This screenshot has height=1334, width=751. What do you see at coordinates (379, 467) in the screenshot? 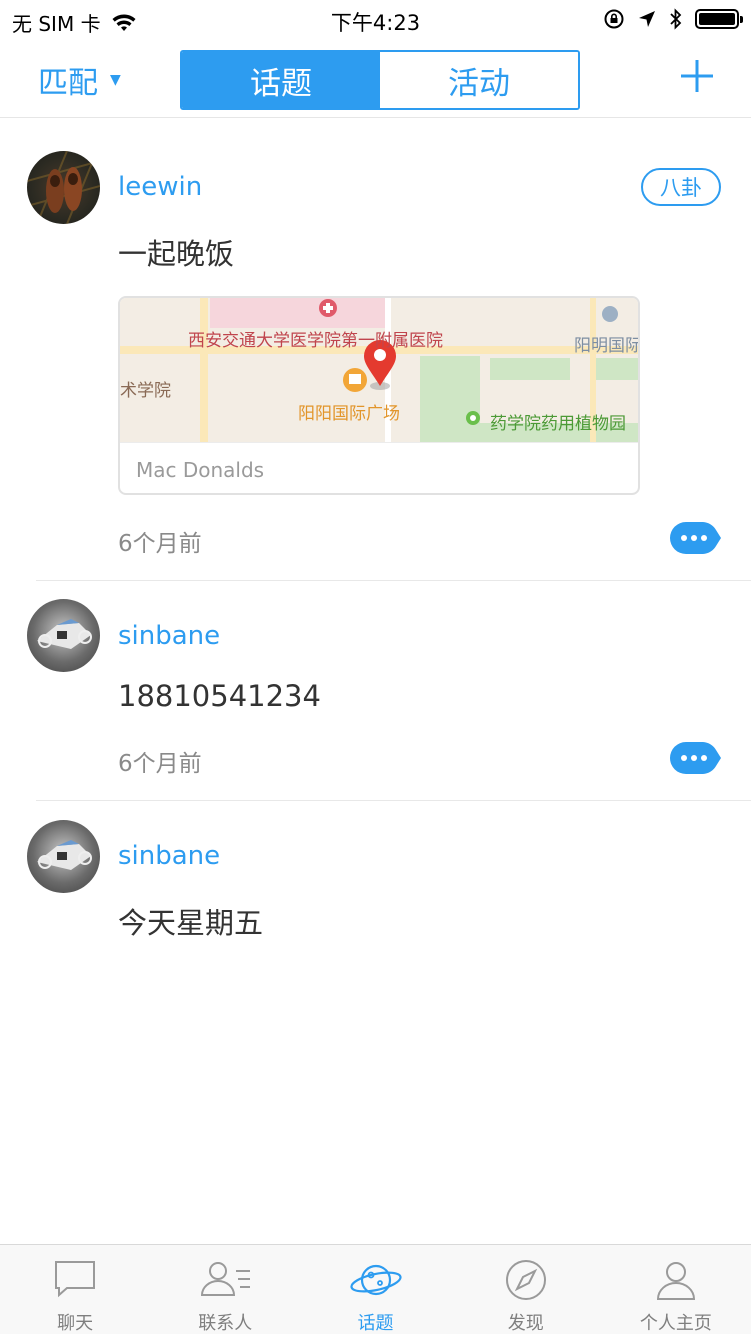
I see `location-name: Mac Donalds` at bounding box center [379, 467].